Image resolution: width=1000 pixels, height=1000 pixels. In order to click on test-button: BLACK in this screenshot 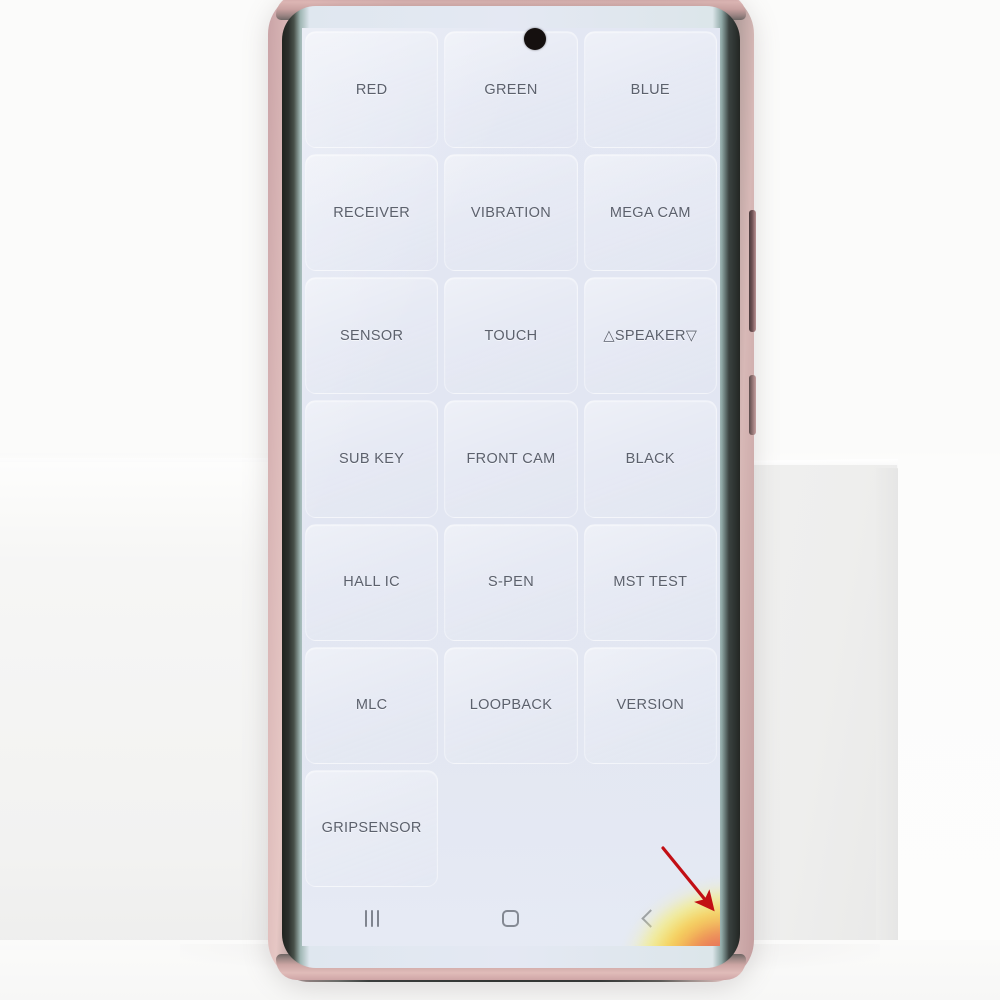, I will do `click(650, 458)`.